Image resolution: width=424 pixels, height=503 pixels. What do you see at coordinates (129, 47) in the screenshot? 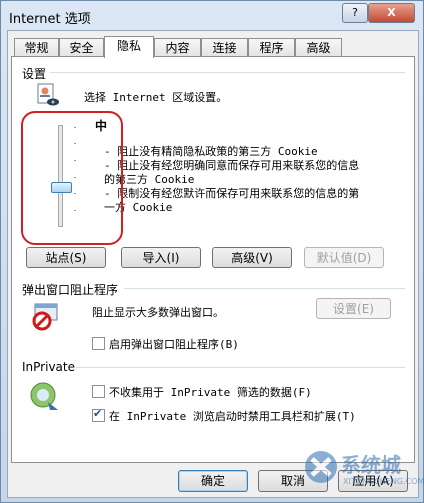
I see `tab-privacy: 隐私` at bounding box center [129, 47].